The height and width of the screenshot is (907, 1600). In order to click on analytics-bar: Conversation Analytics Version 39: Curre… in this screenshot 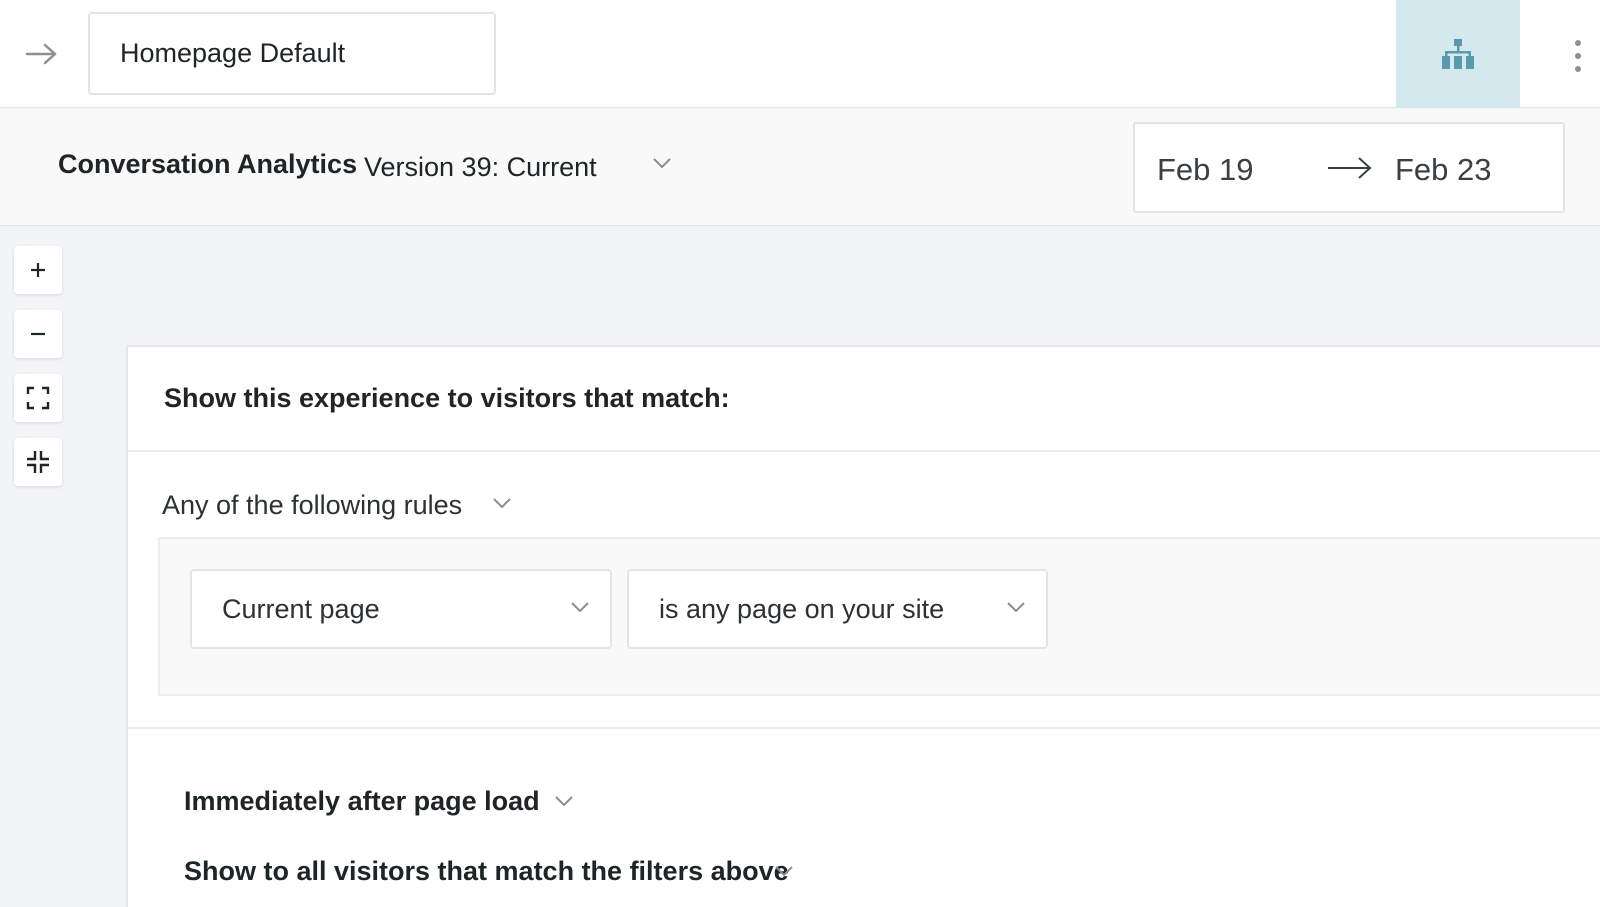, I will do `click(800, 167)`.